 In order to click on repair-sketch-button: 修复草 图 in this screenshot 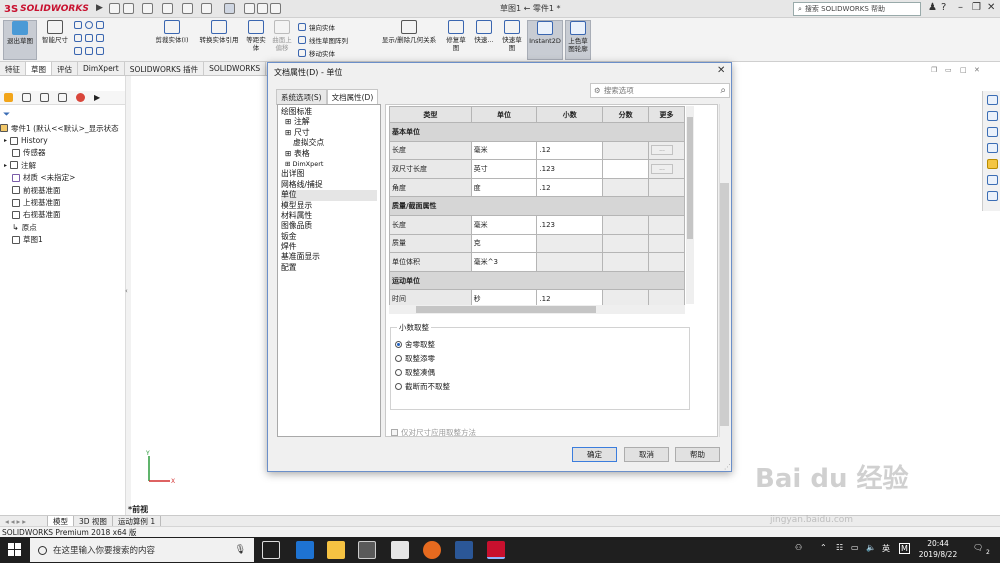, I will do `click(456, 40)`.